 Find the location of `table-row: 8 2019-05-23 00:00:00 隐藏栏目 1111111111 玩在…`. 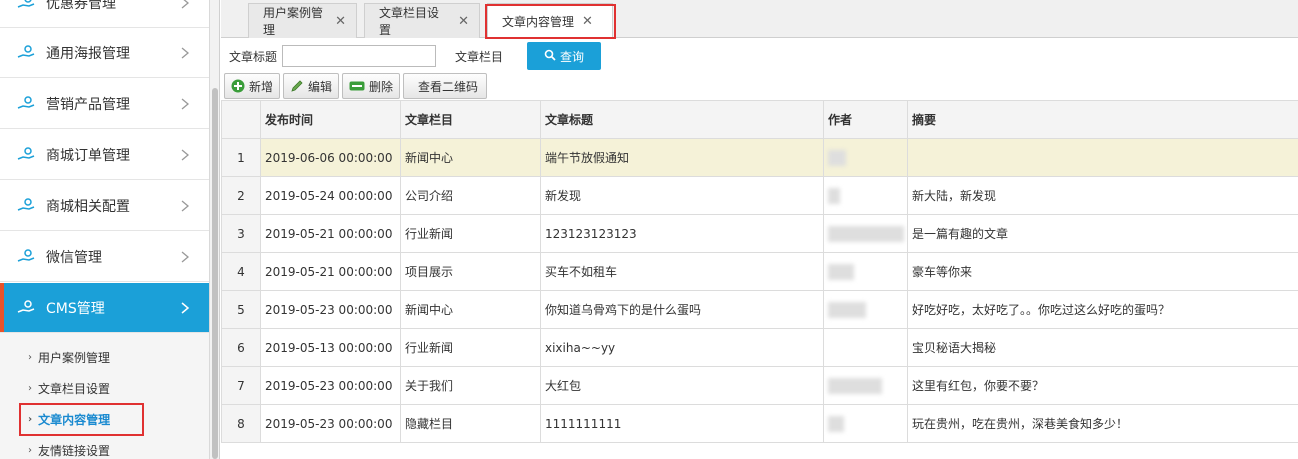

table-row: 8 2019-05-23 00:00:00 隐藏栏目 1111111111 玩在… is located at coordinates (759, 423).